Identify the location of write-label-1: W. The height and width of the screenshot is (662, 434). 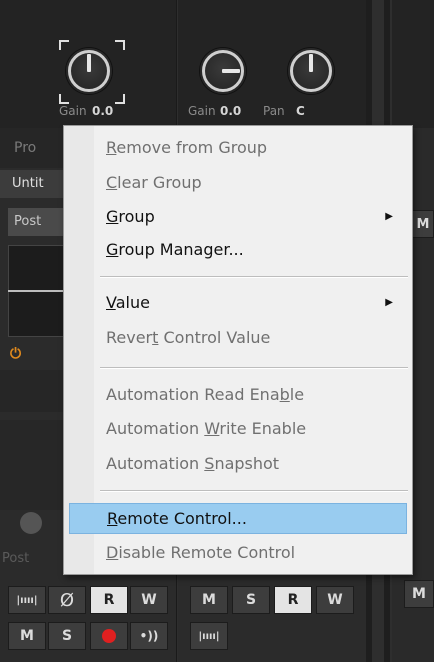
(149, 600).